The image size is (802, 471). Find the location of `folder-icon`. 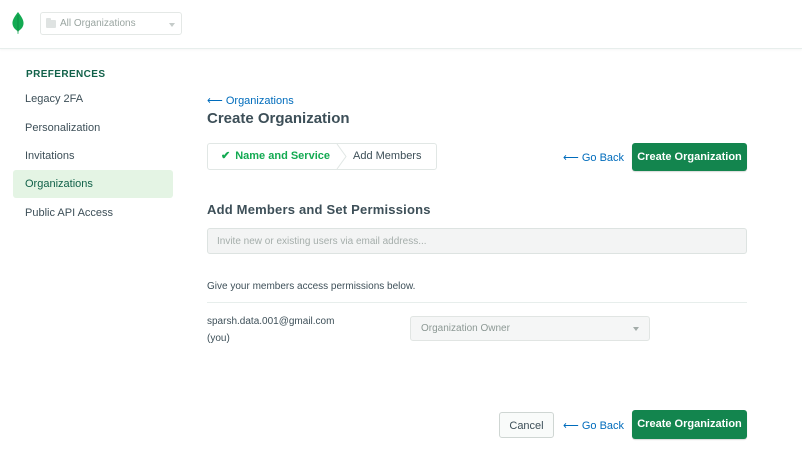

folder-icon is located at coordinates (51, 23).